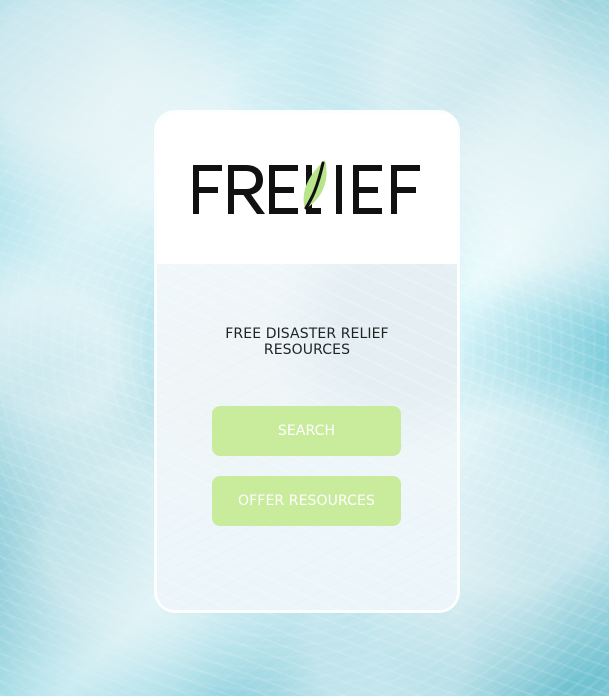  I want to click on offer-resources-button: OFFER RESOURCES, so click(306, 501).